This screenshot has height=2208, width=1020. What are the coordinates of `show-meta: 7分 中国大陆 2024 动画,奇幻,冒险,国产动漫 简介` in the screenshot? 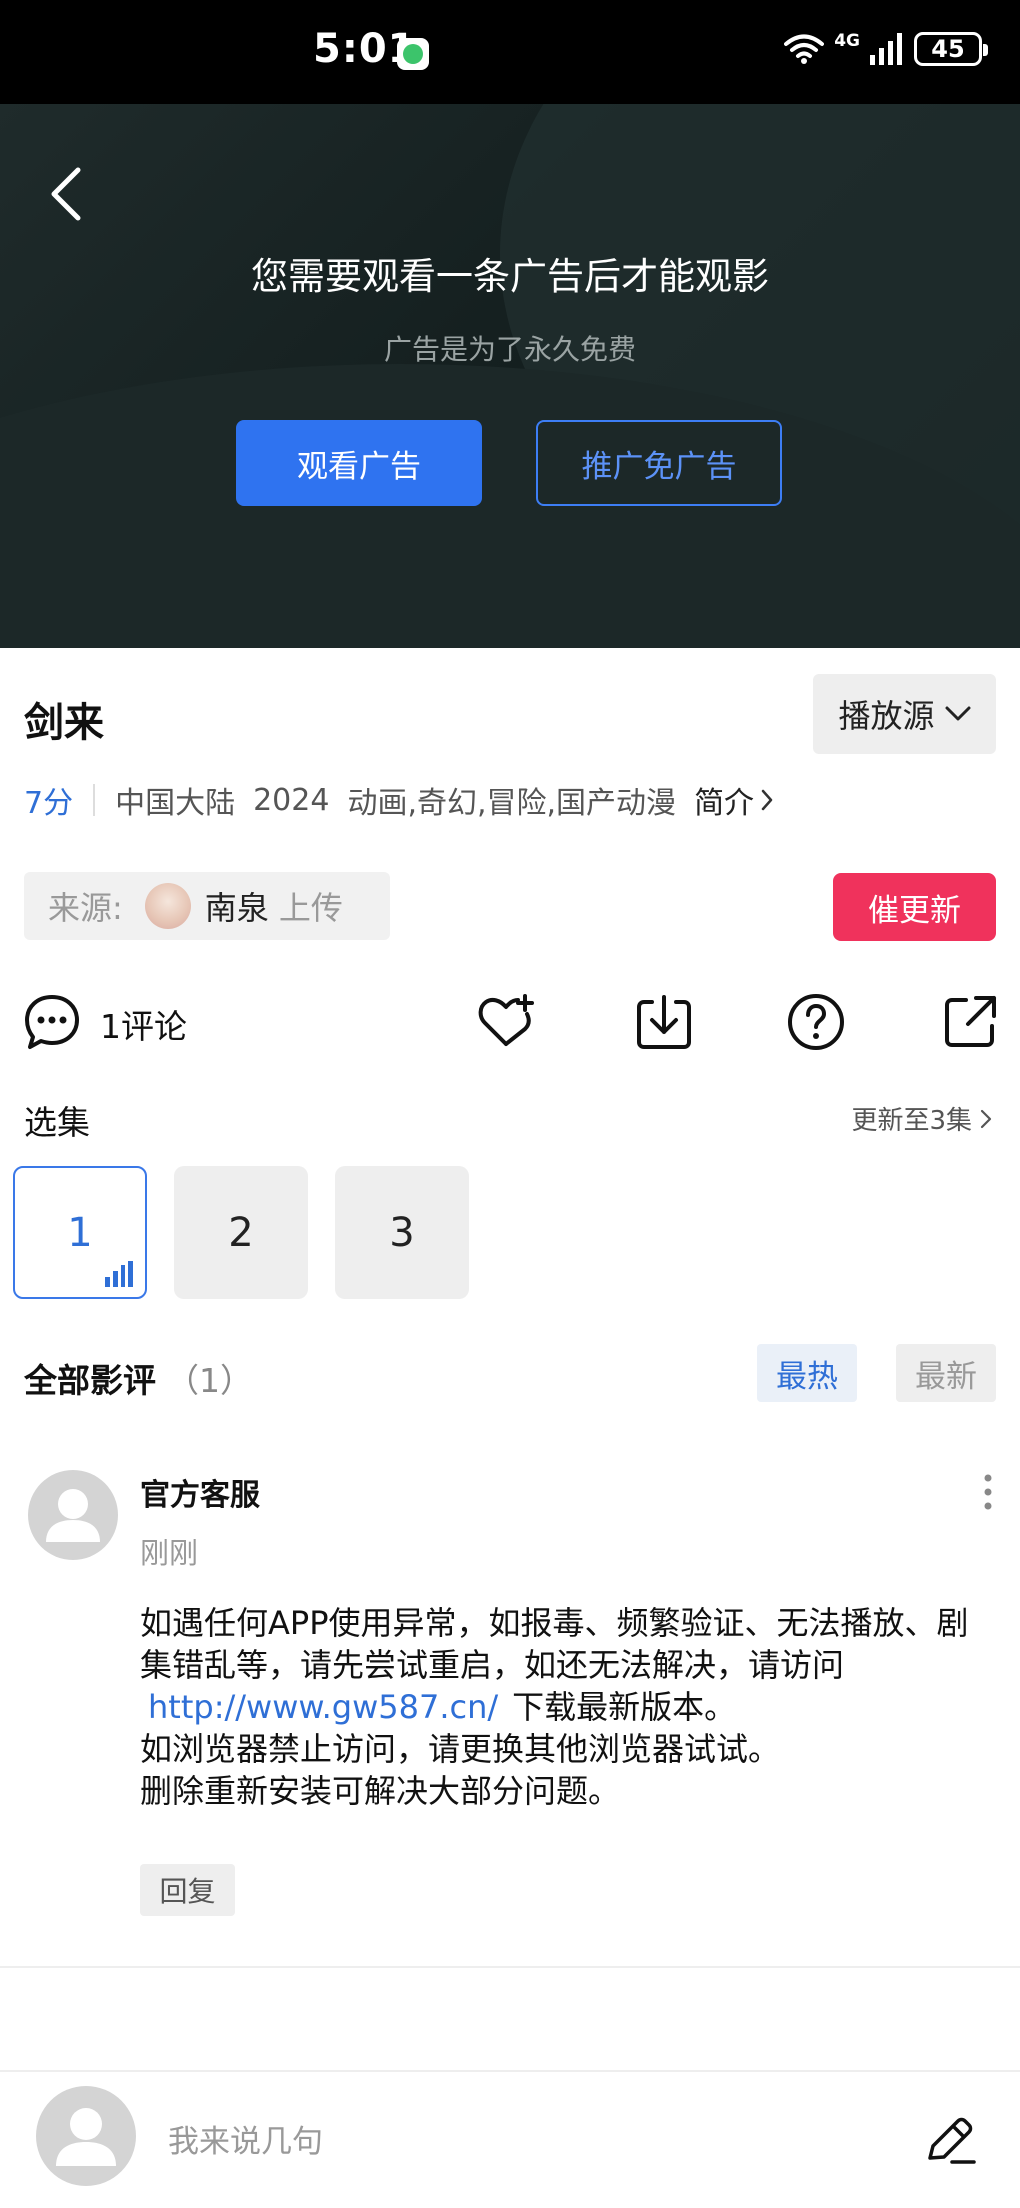 It's located at (399, 800).